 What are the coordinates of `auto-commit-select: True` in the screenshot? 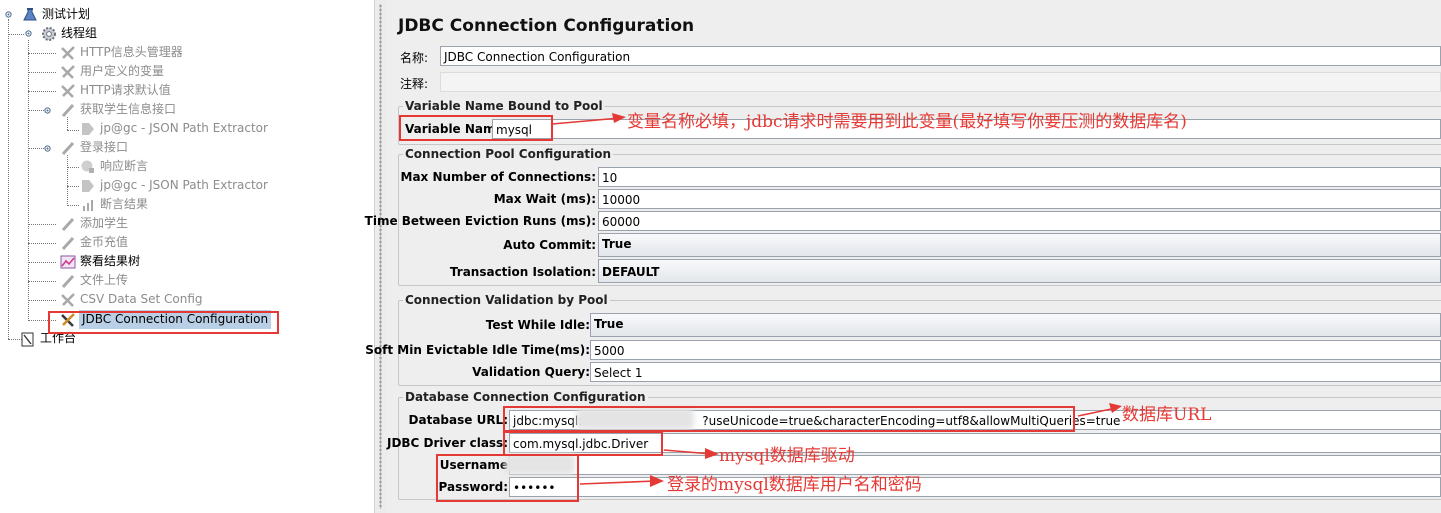 It's located at (1019, 245).